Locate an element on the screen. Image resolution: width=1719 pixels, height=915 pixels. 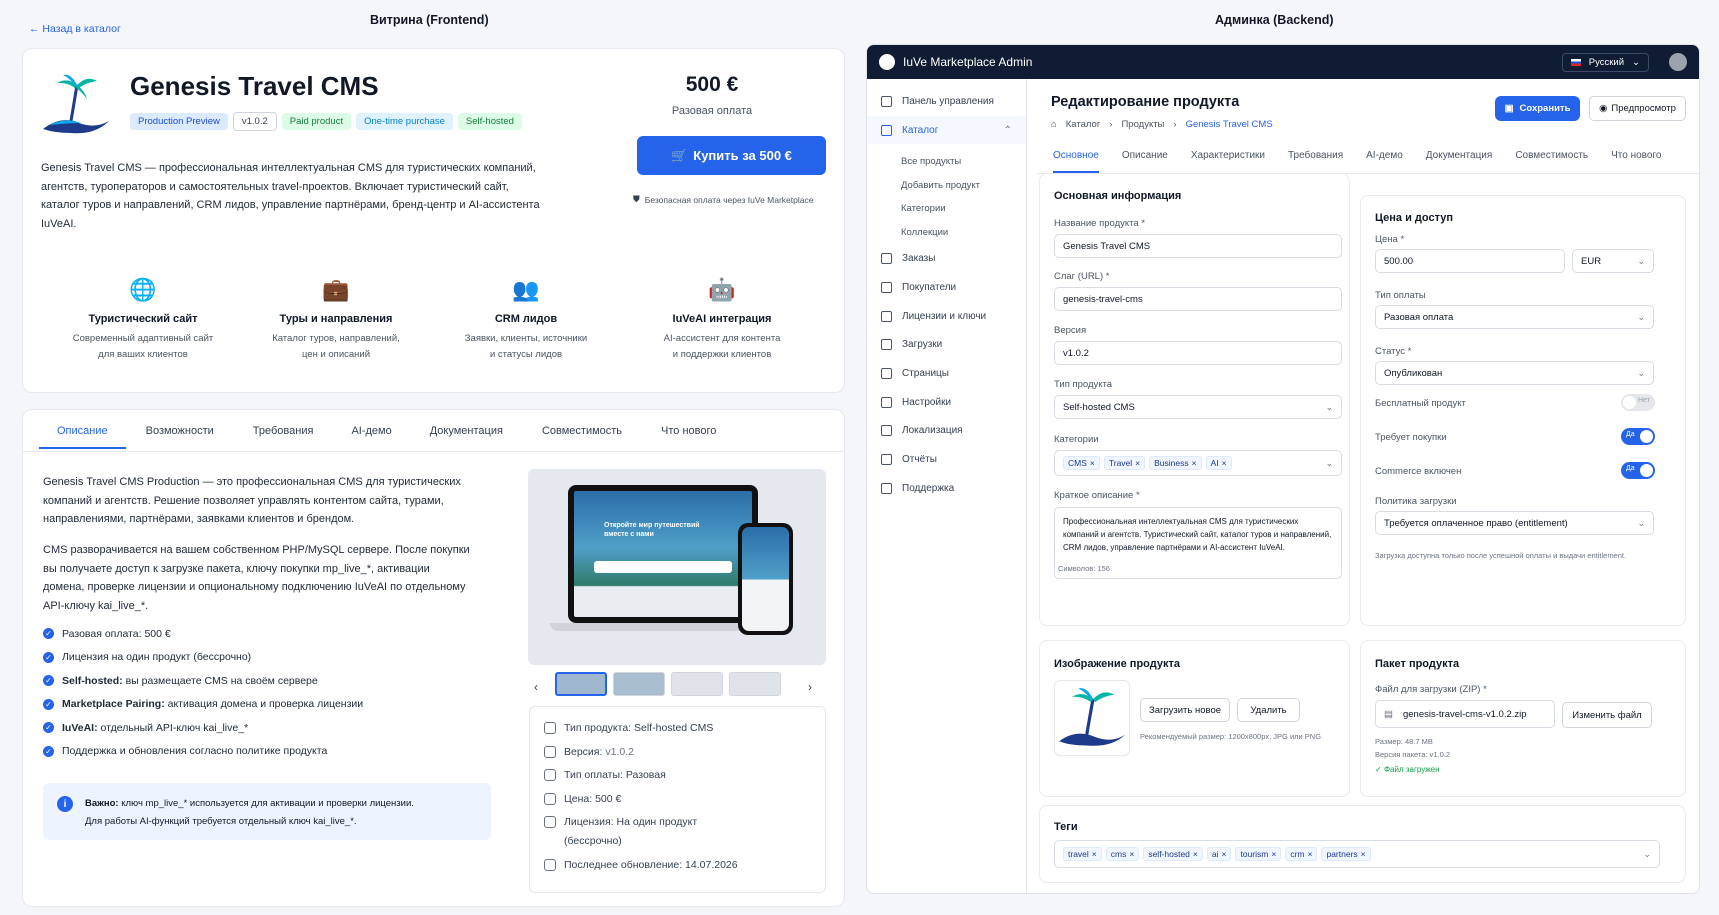
flag-icon is located at coordinates (1575, 62).